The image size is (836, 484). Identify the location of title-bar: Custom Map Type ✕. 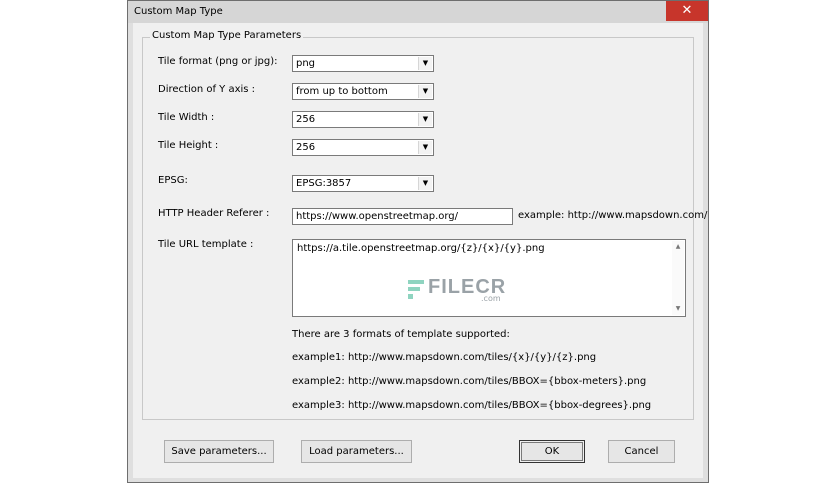
(418, 12).